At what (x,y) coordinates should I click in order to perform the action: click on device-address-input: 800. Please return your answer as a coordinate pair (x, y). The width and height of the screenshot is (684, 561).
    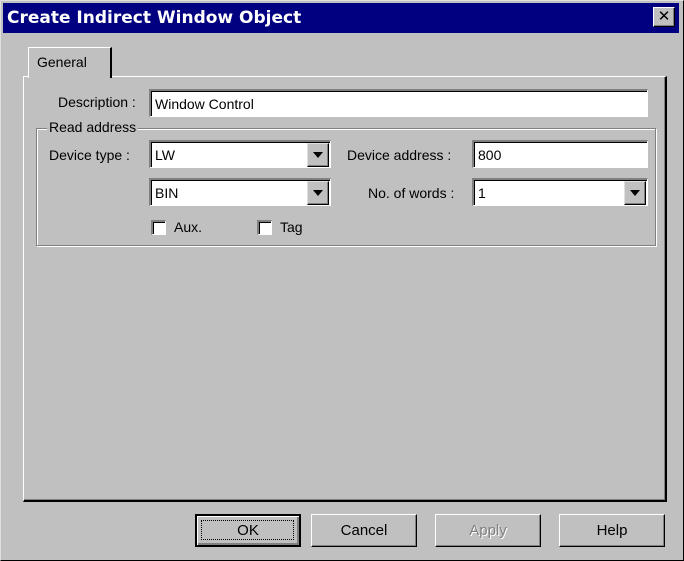
    Looking at the image, I should click on (560, 154).